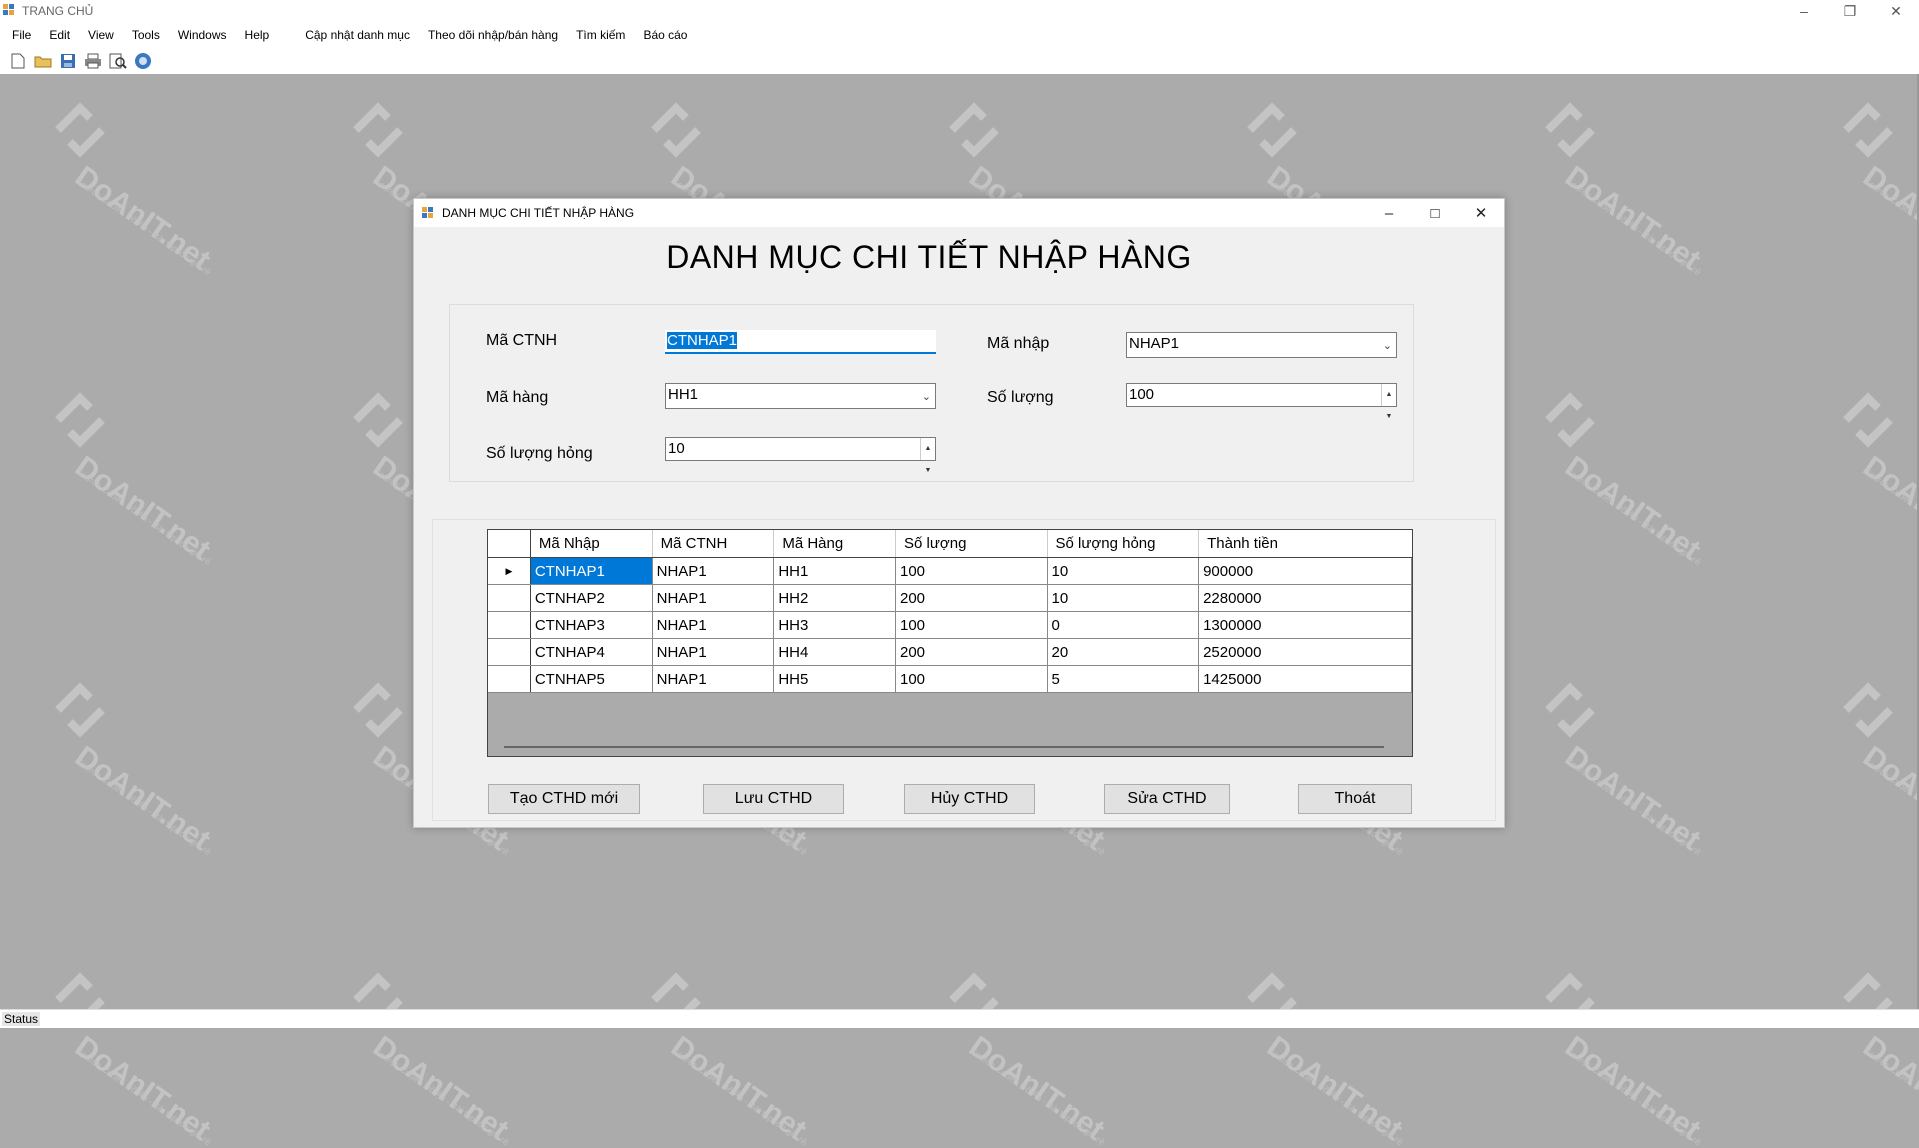 This screenshot has width=1919, height=1148. Describe the element at coordinates (1389, 213) in the screenshot. I see `dialog-minimize-icon: –` at that location.